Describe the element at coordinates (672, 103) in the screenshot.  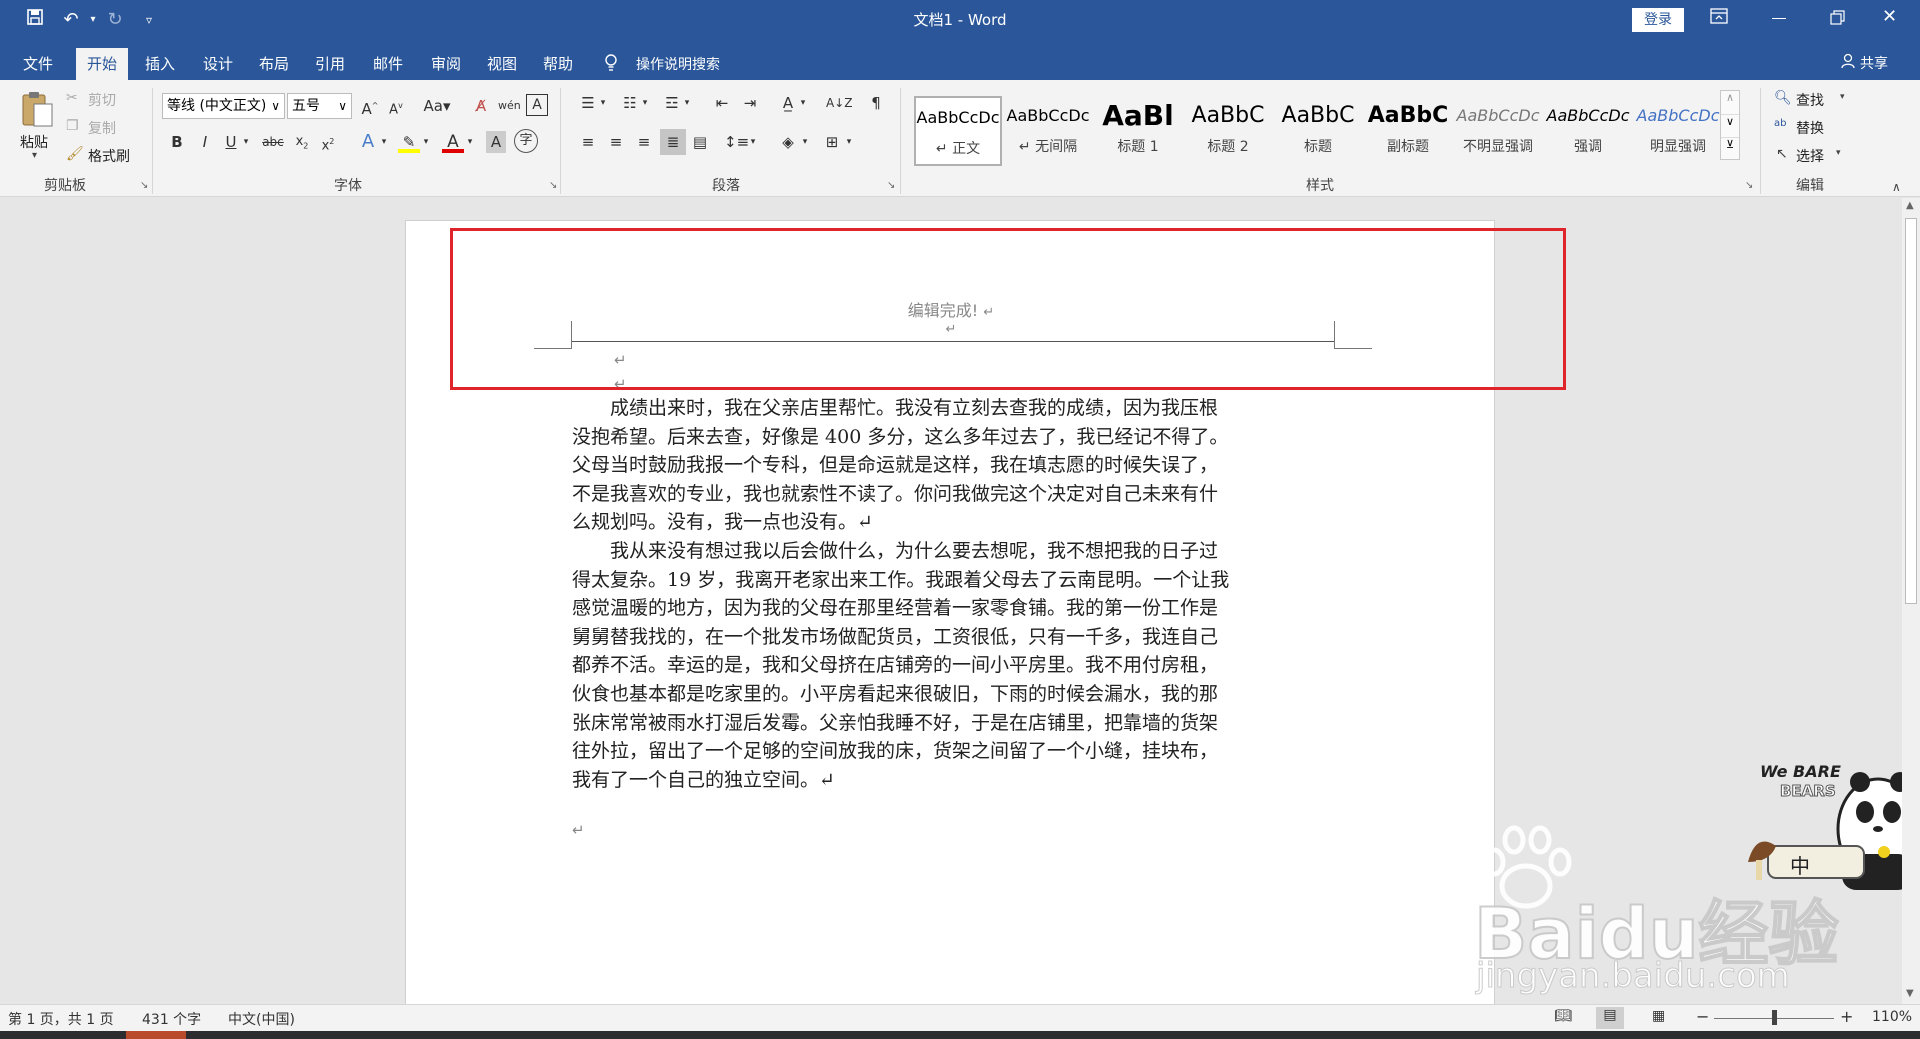
I see `multilevel-list-icon: ☲` at that location.